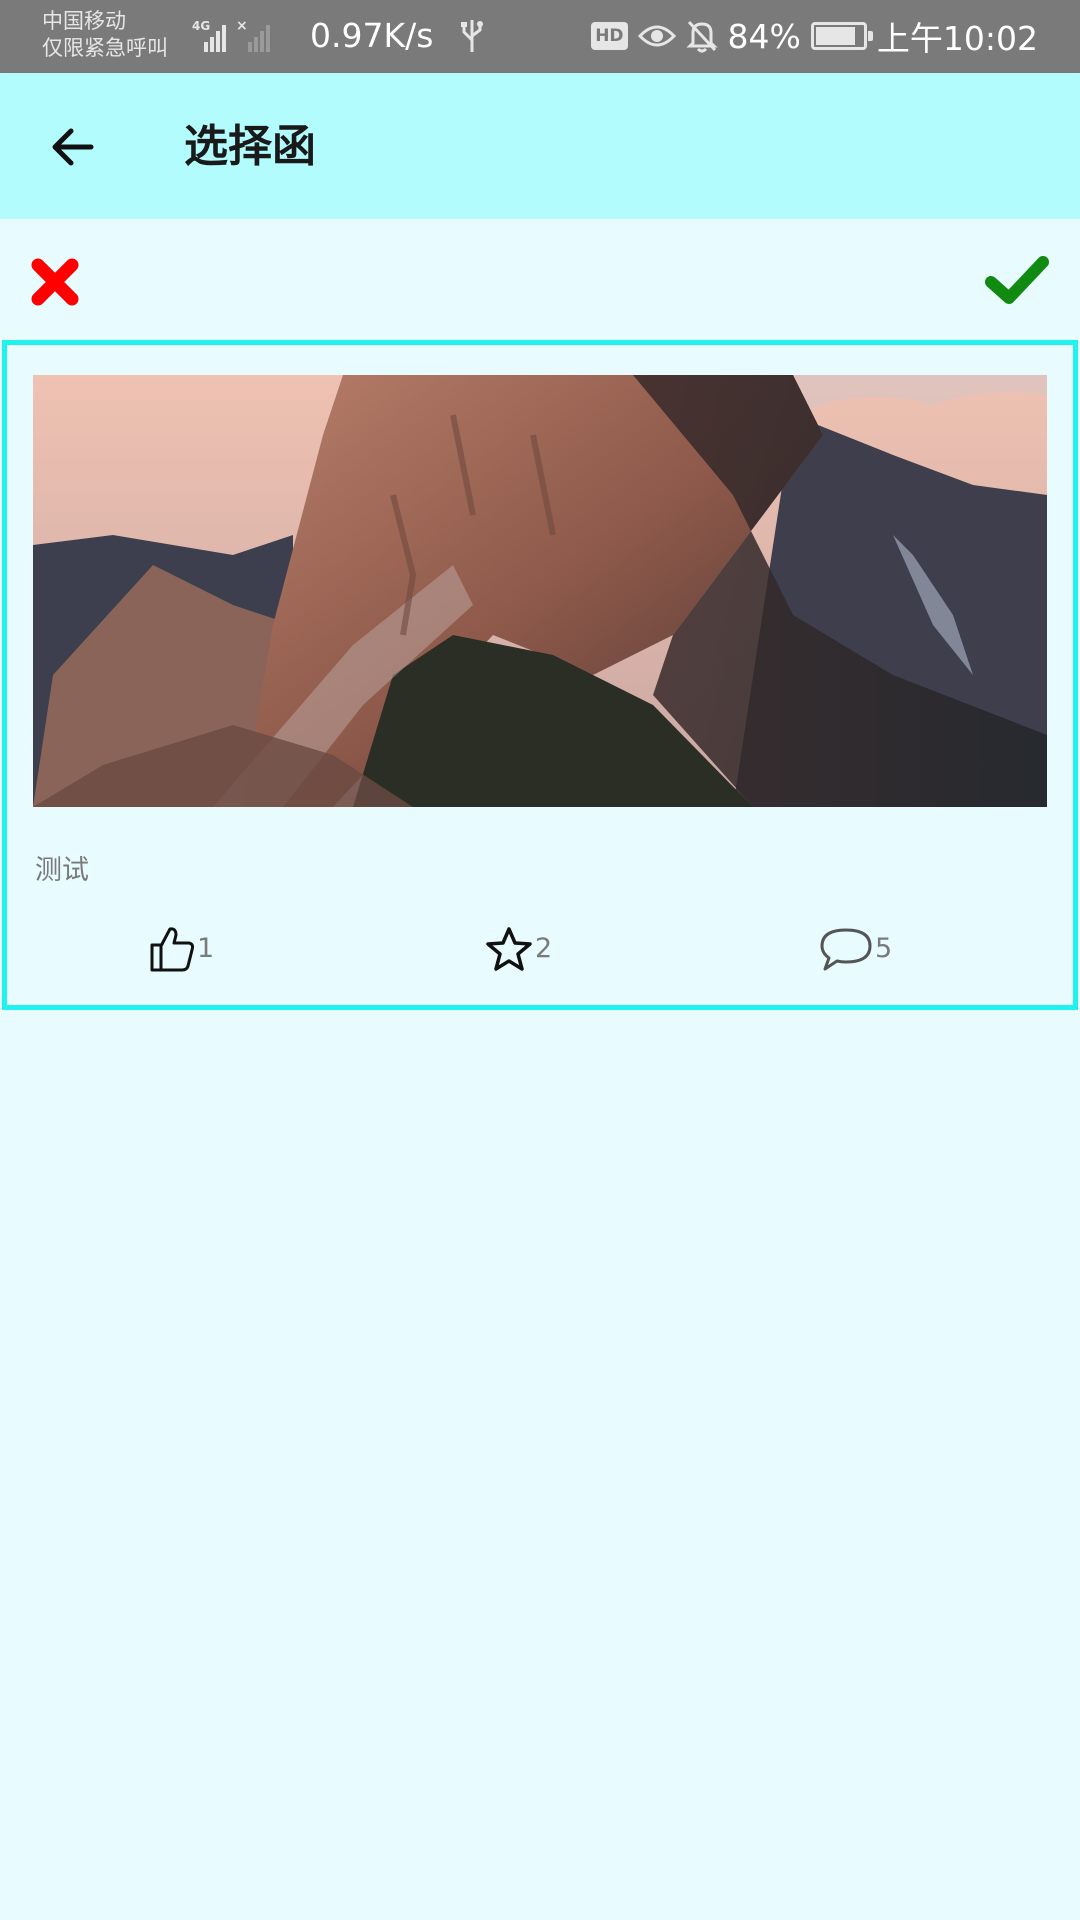 The width and height of the screenshot is (1080, 1920). What do you see at coordinates (609, 36) in the screenshot?
I see `hd-badge: HD` at bounding box center [609, 36].